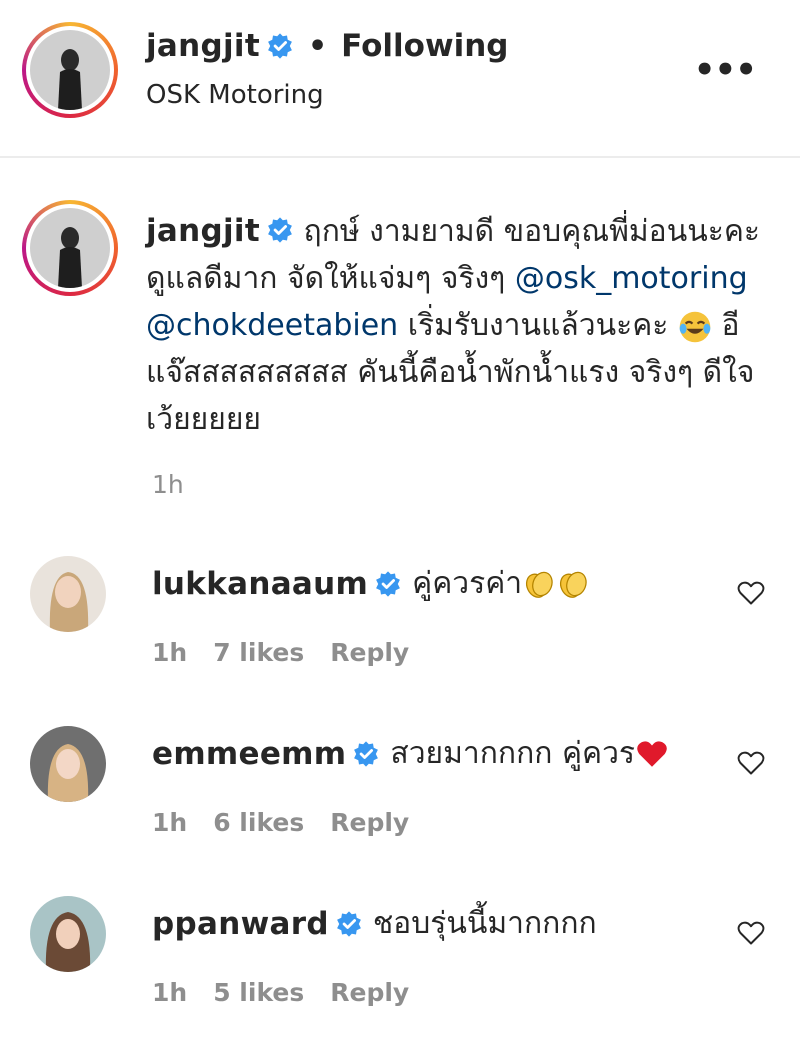 This screenshot has height=1040, width=800. I want to click on mention-link: @chokdeetabien, so click(272, 325).